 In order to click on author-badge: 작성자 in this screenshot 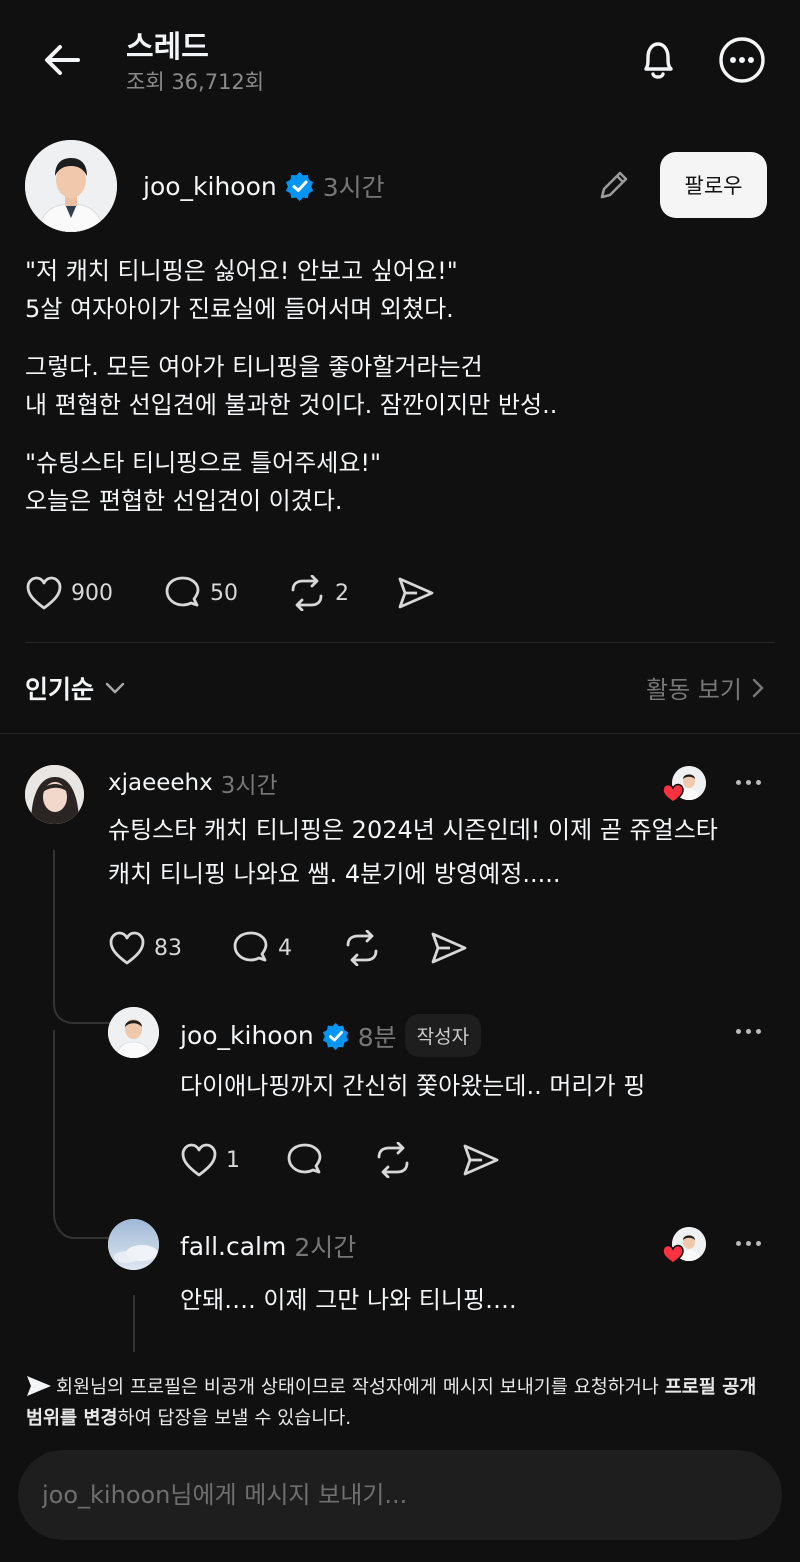, I will do `click(443, 1035)`.